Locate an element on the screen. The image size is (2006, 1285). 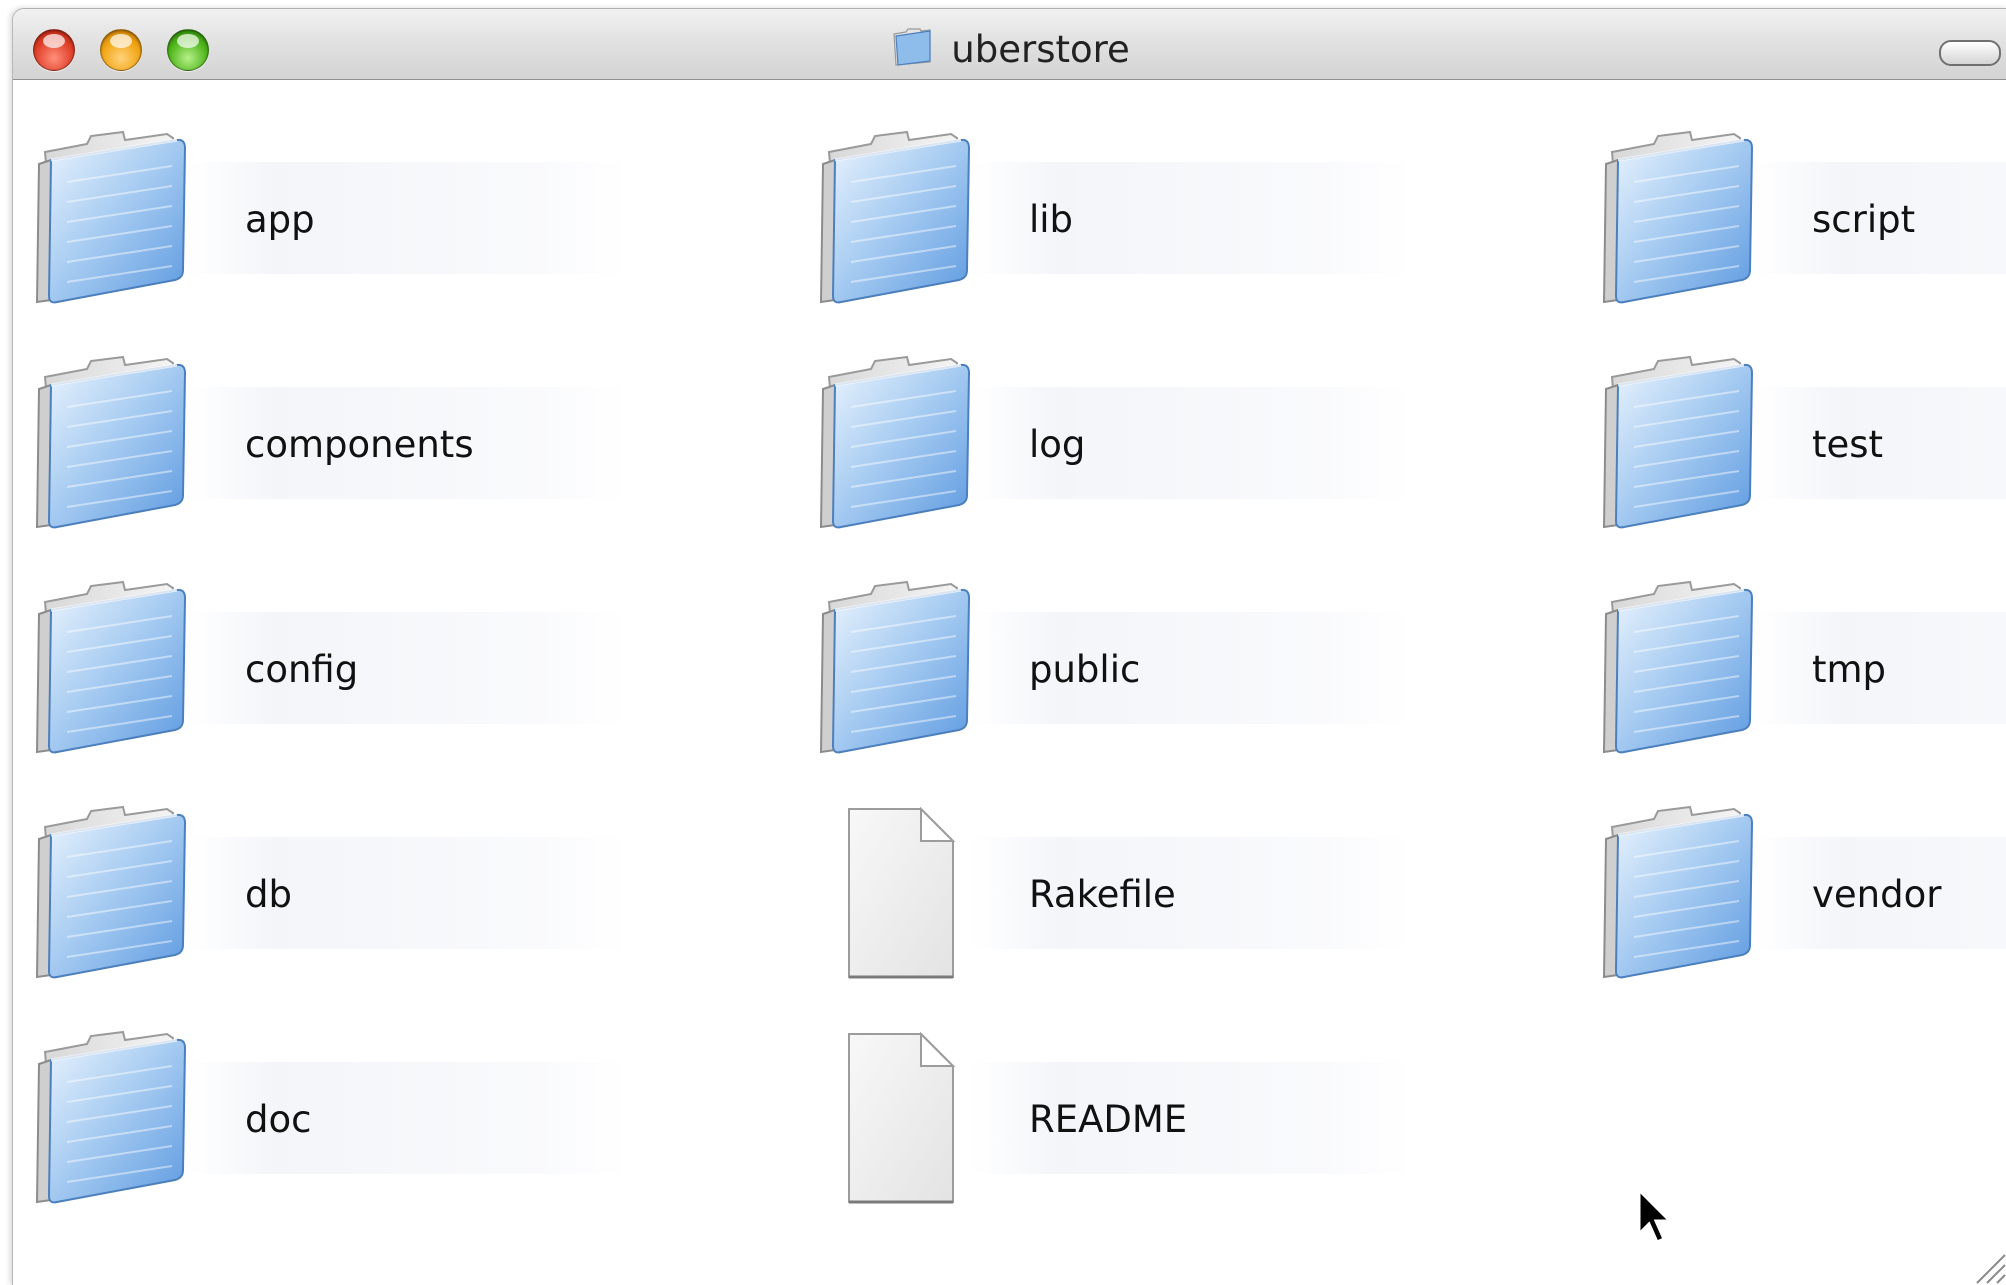
window-title: uberstore is located at coordinates (1009, 49).